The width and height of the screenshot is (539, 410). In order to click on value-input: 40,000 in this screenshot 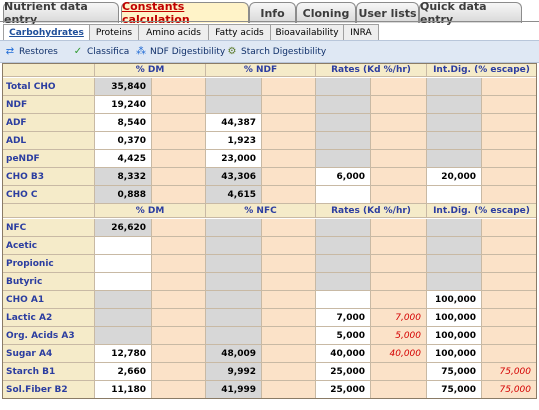, I will do `click(343, 354)`.